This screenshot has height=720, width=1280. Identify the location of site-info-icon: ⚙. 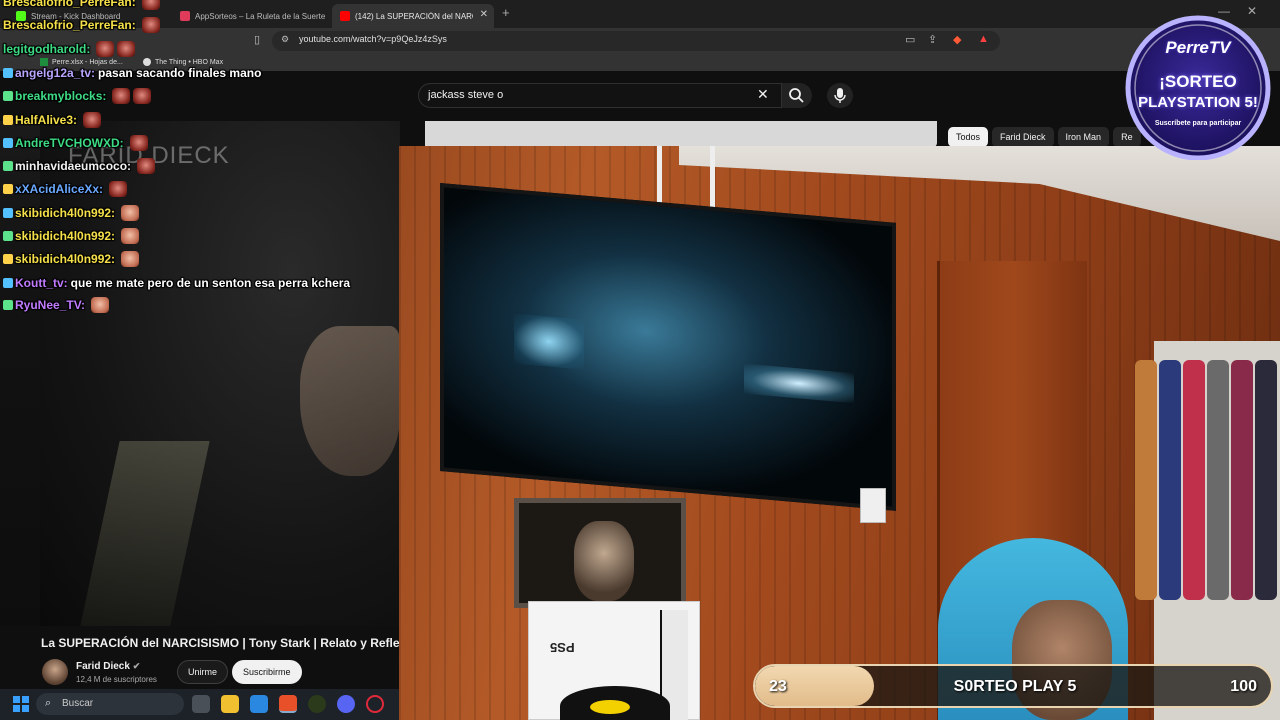
(285, 39).